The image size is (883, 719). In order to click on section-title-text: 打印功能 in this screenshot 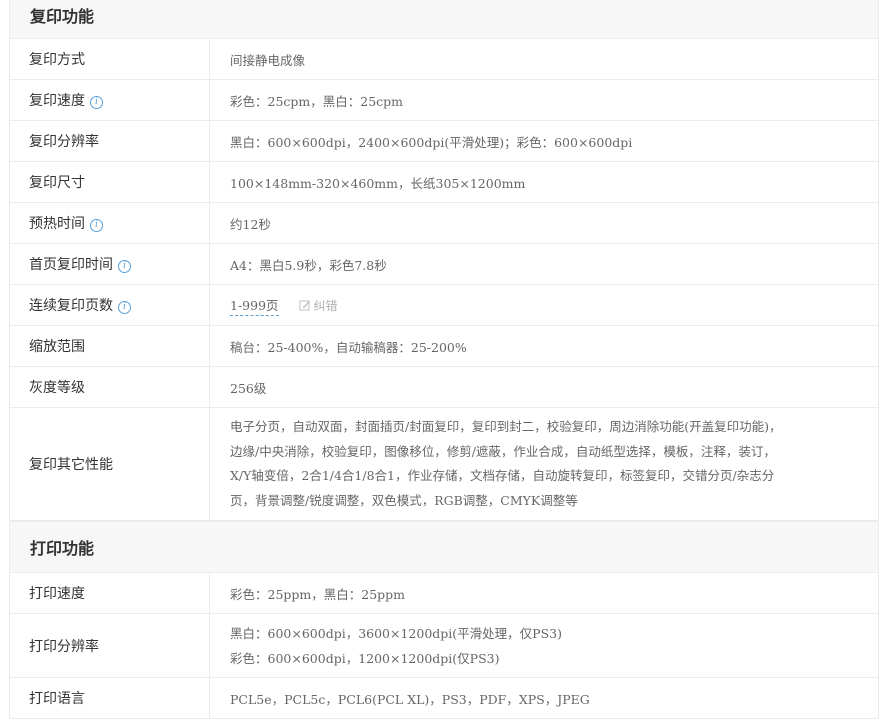, I will do `click(62, 548)`.